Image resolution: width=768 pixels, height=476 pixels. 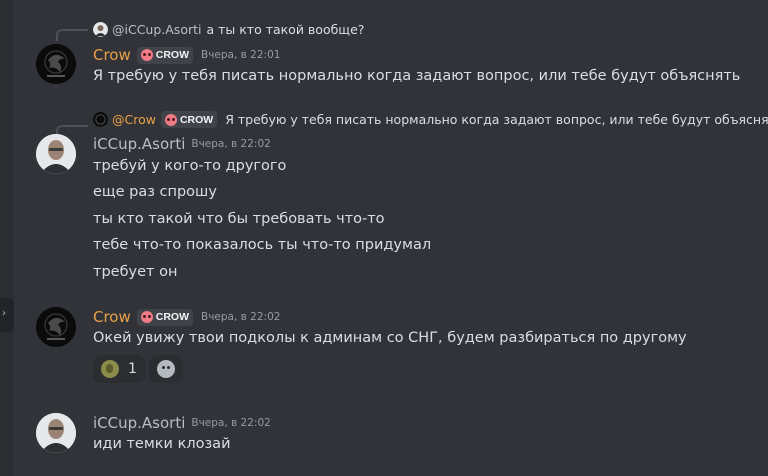 I want to click on reply-connector, so click(x=72, y=35).